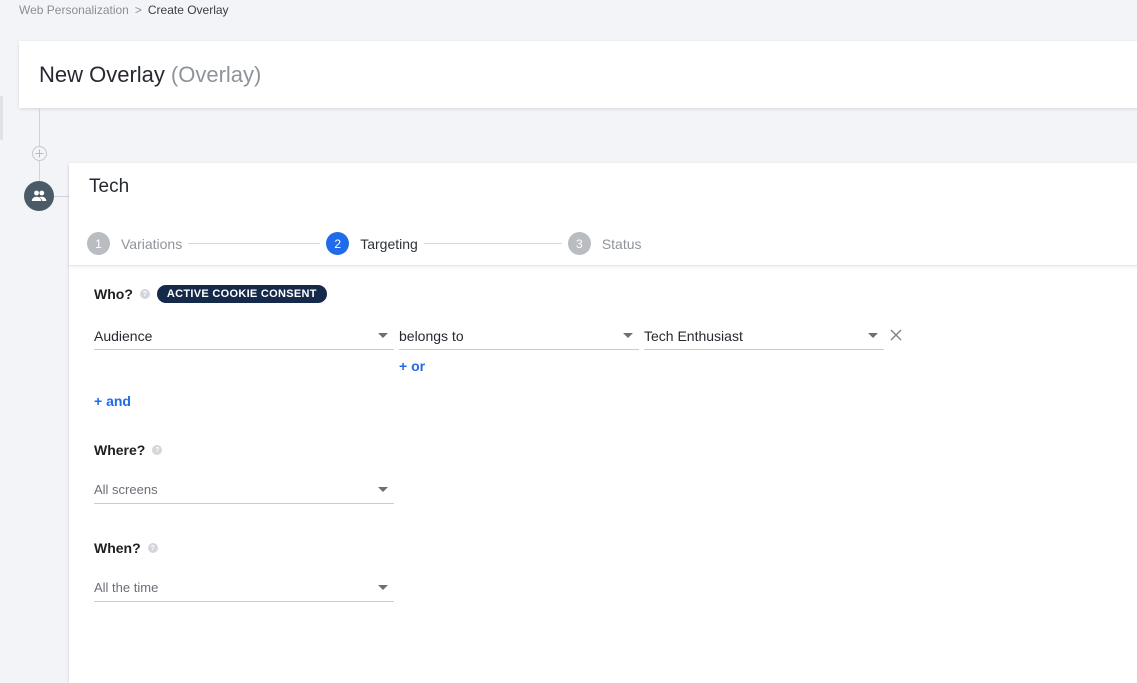 This screenshot has height=683, width=1137. Describe the element at coordinates (519, 336) in the screenshot. I see `operator-select: belongs to` at that location.